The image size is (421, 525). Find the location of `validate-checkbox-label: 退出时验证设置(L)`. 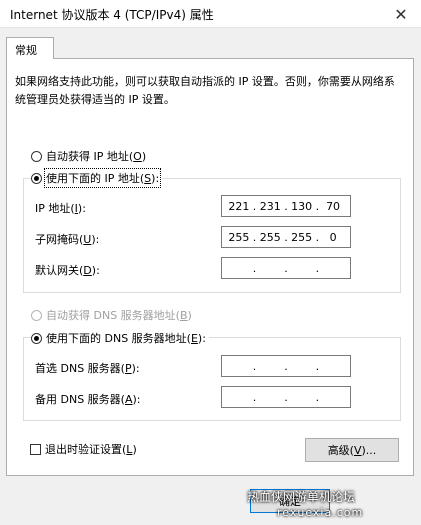

validate-checkbox-label: 退出时验证设置(L) is located at coordinates (91, 449).